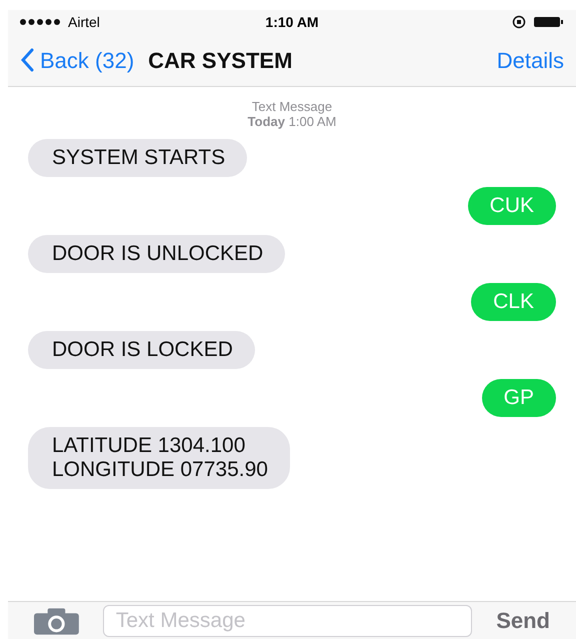 The height and width of the screenshot is (639, 576). I want to click on message-bubble: DOOR IS UNLOCKED, so click(157, 254).